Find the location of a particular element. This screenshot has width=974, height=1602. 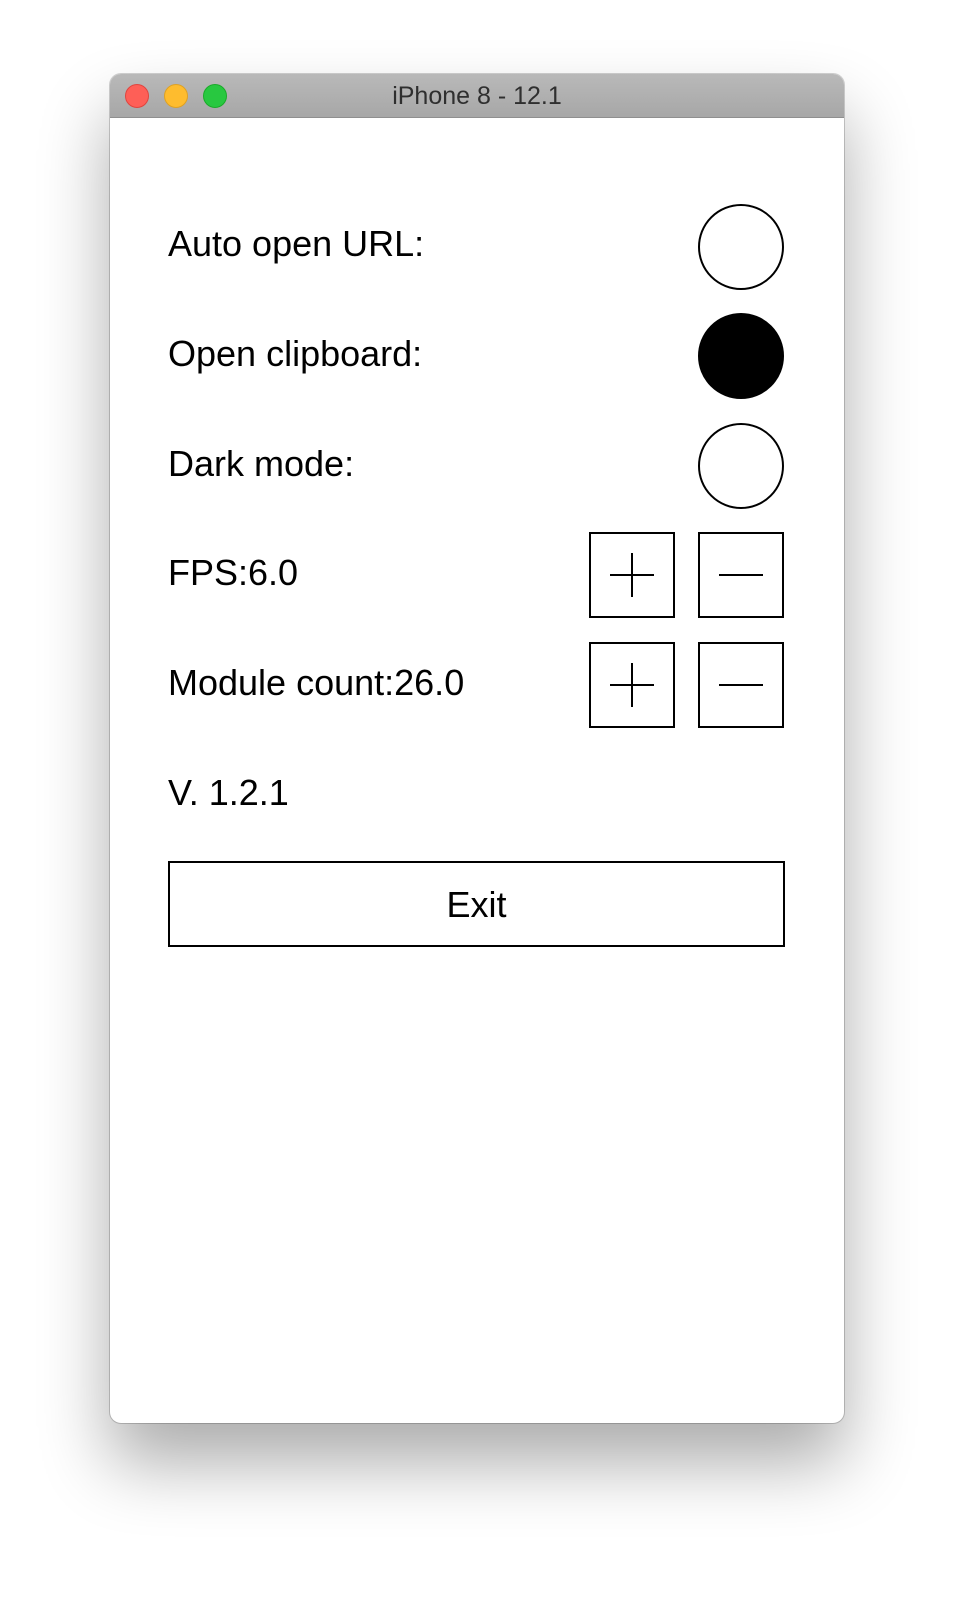

module-count-increment-button is located at coordinates (632, 685).